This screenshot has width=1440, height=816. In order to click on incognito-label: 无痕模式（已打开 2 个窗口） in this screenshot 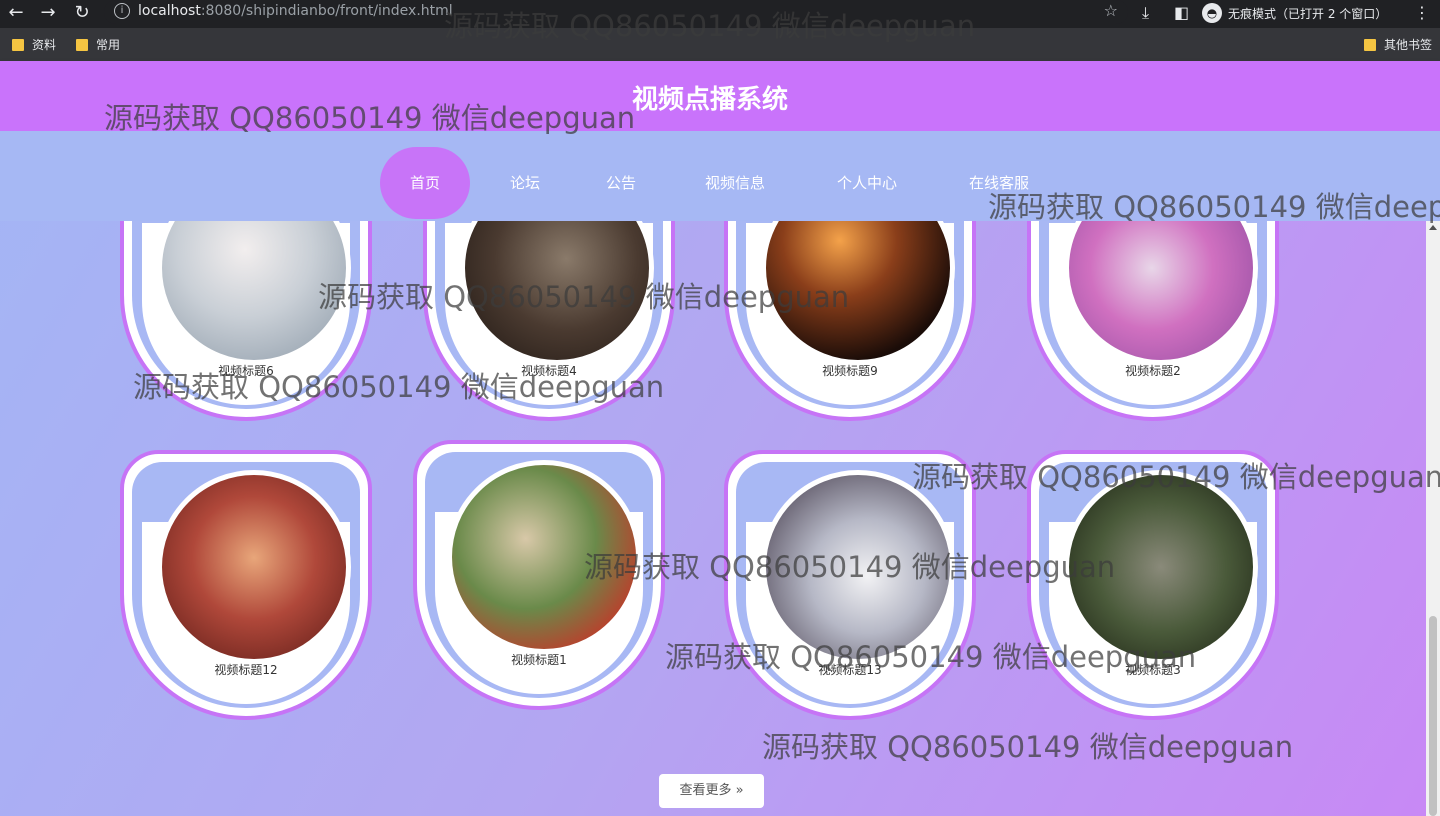, I will do `click(1308, 13)`.